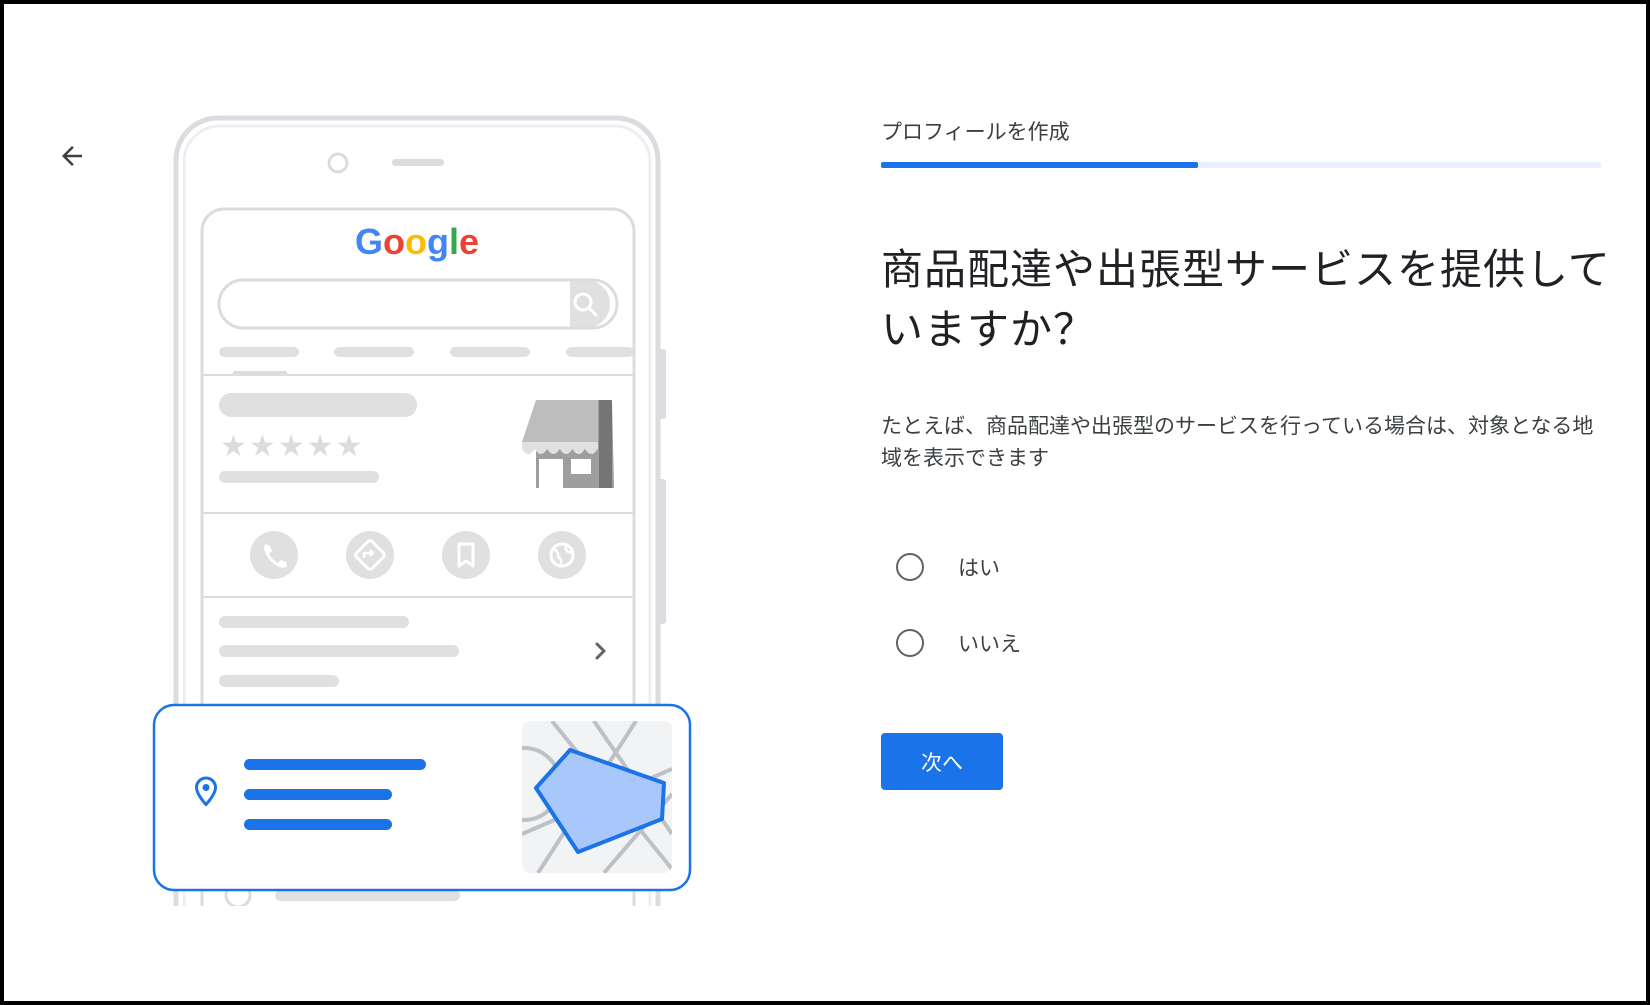 Image resolution: width=1650 pixels, height=1005 pixels. What do you see at coordinates (292, 446) in the screenshot?
I see `rating-stars: ★★★★★` at bounding box center [292, 446].